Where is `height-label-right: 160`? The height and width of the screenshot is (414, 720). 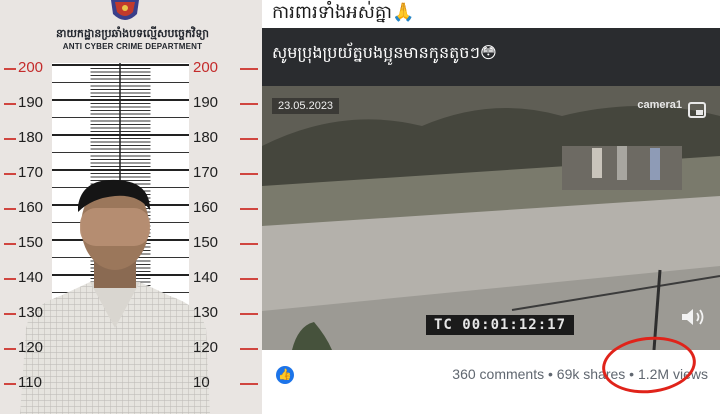
height-label-right: 160 is located at coordinates (206, 207).